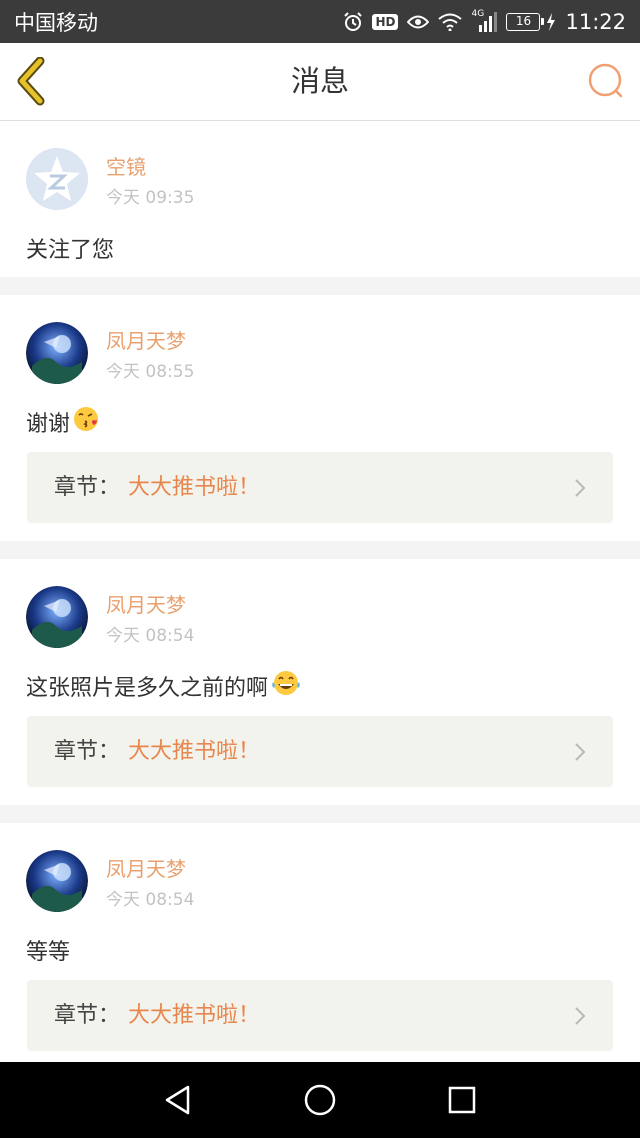 The image size is (640, 1138). I want to click on eye-icon, so click(418, 21).